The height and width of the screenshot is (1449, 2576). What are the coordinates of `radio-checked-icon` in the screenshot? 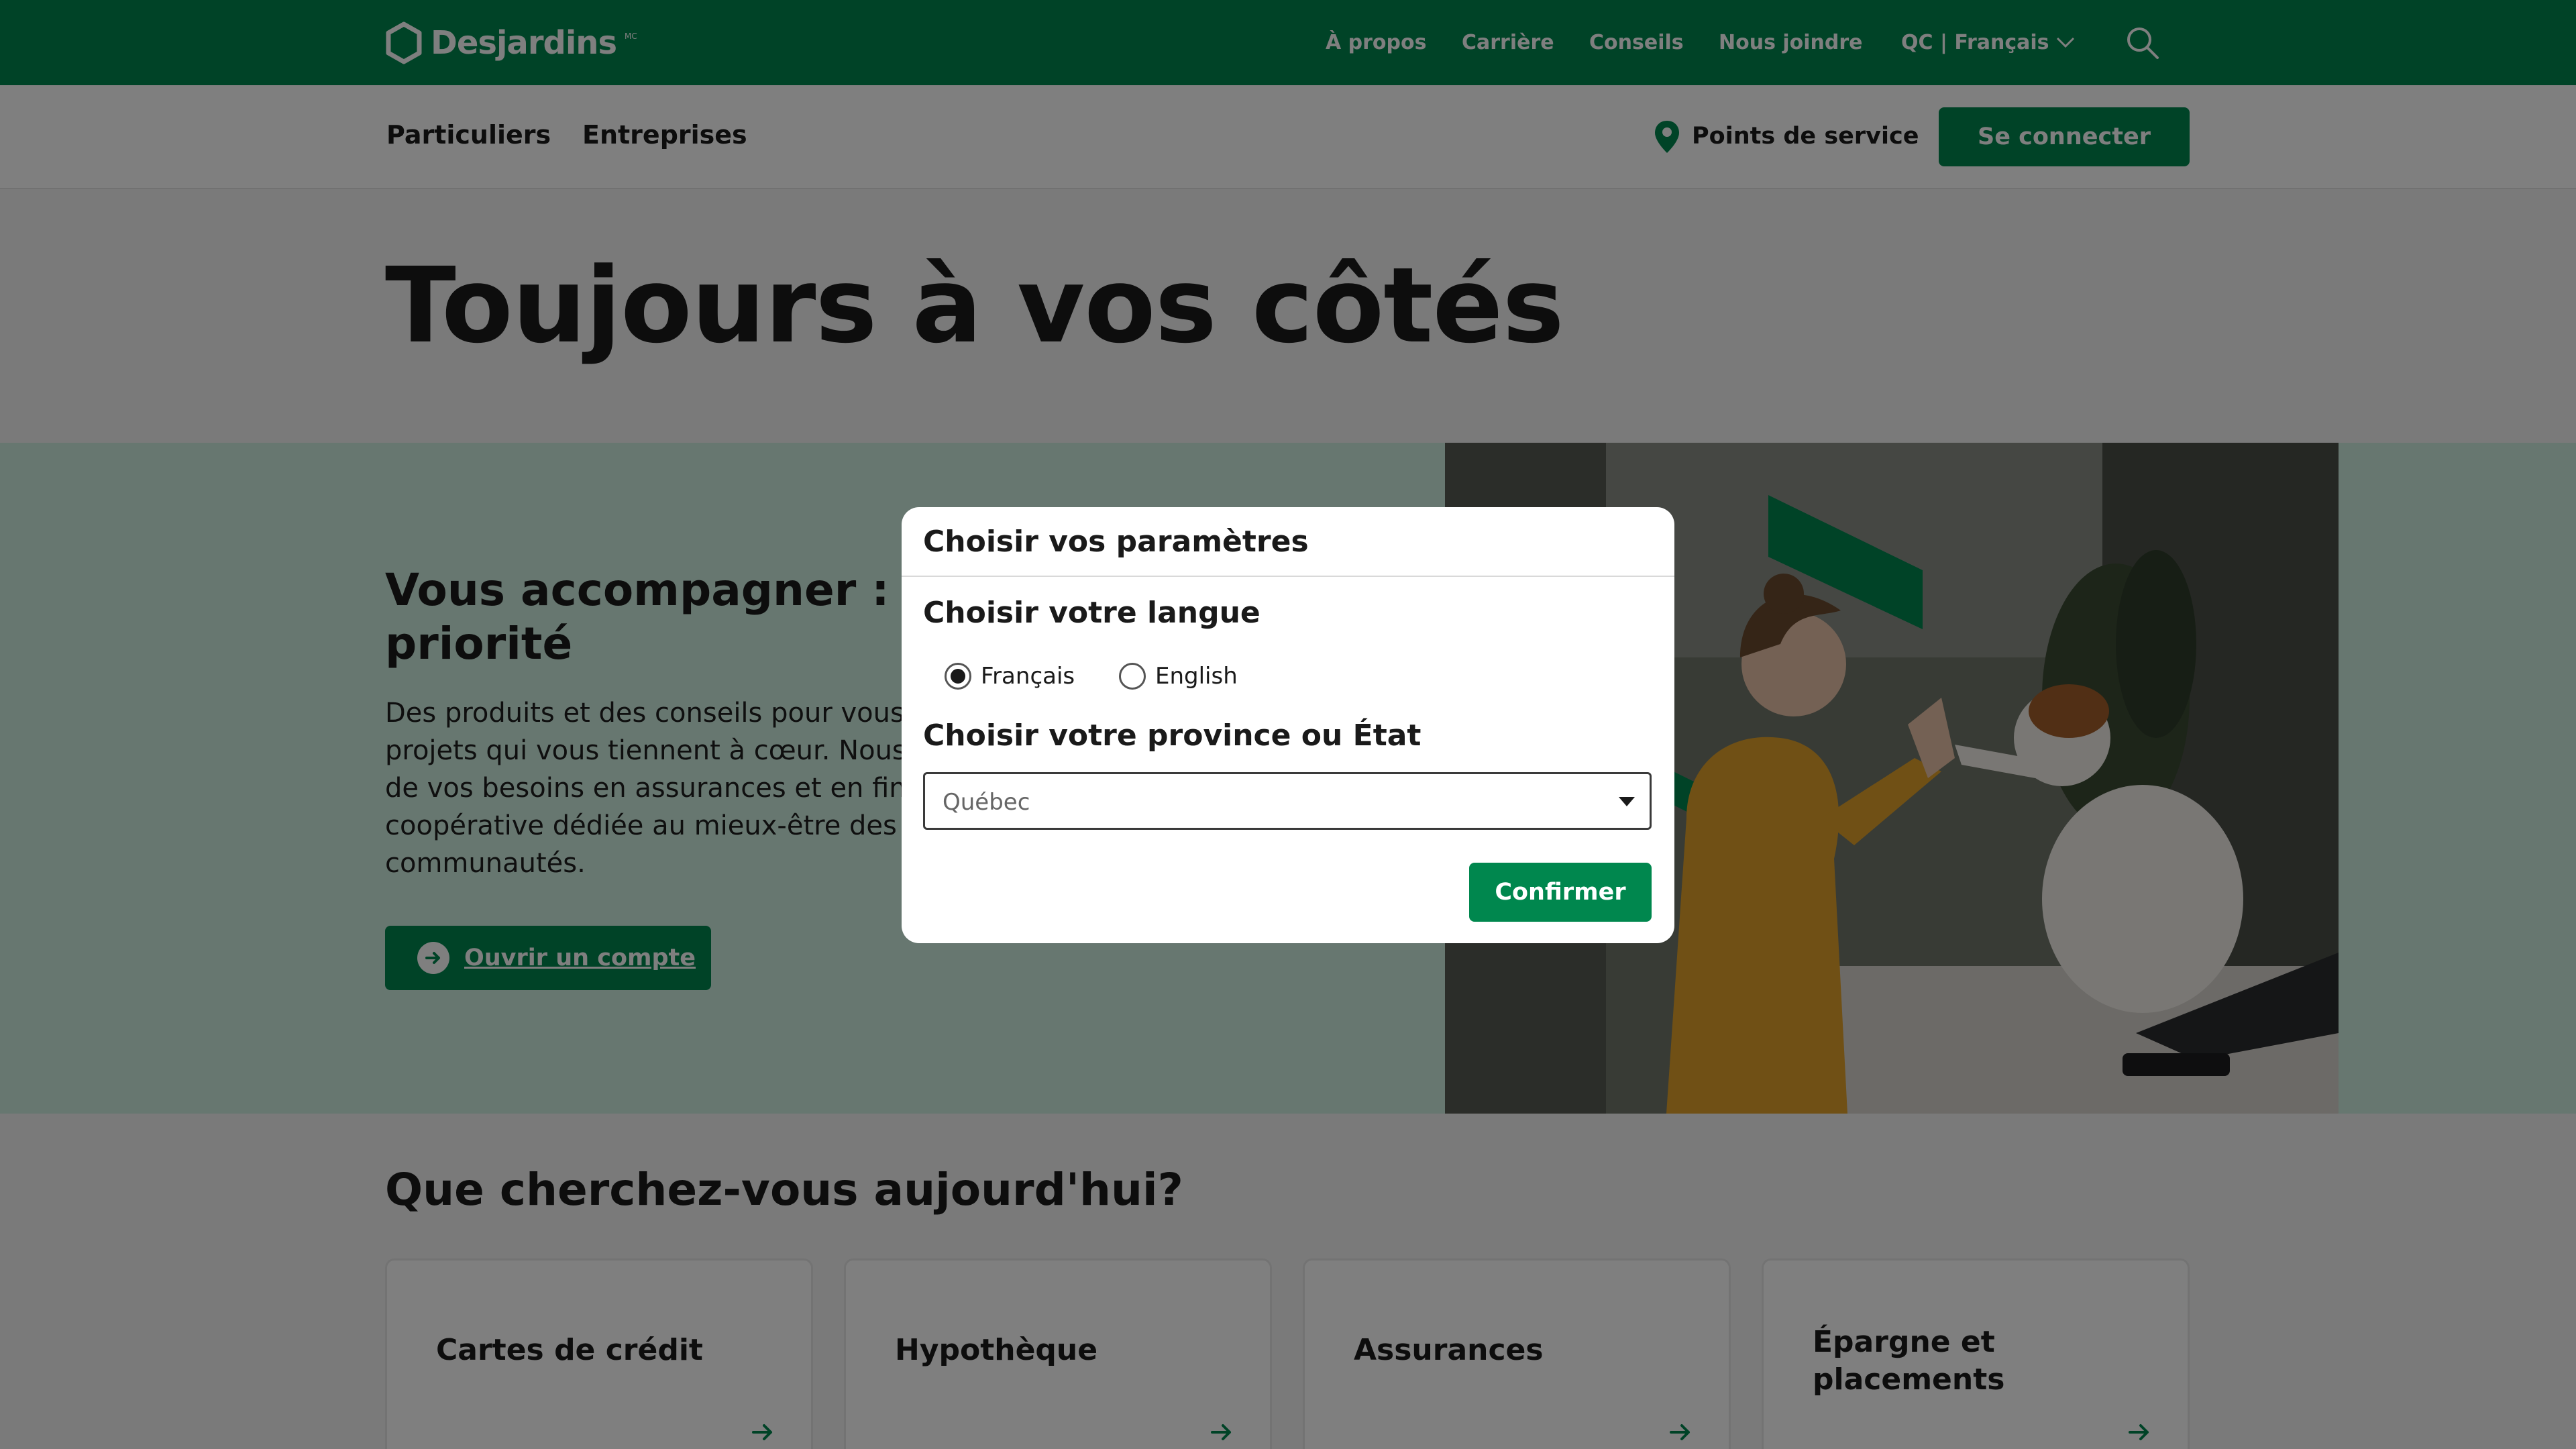 It's located at (958, 676).